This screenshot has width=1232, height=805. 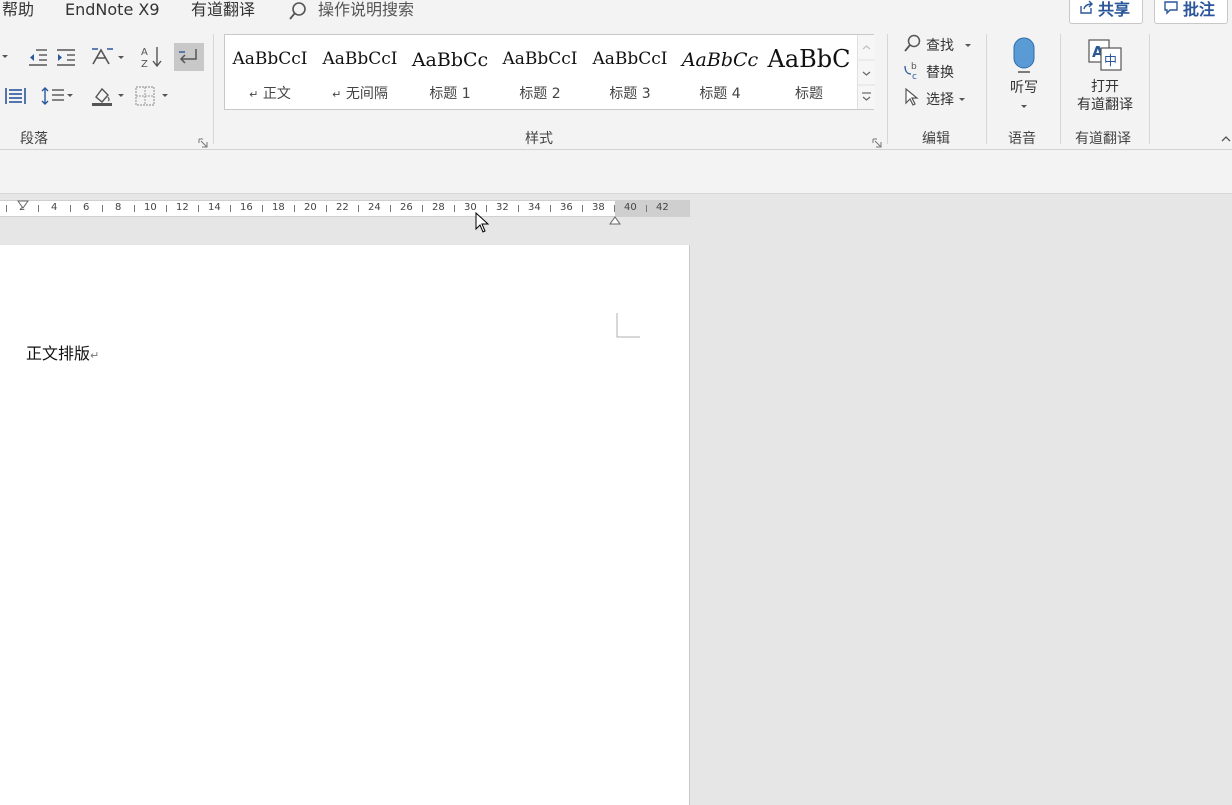 What do you see at coordinates (108, 57) in the screenshot?
I see `chinese-layout-icon` at bounding box center [108, 57].